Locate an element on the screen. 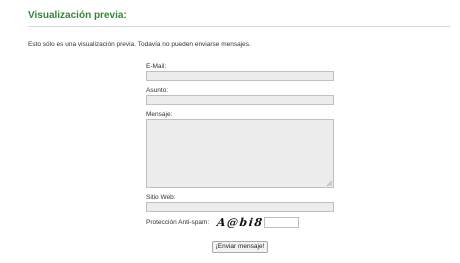 The width and height of the screenshot is (460, 263). title-divider is located at coordinates (239, 26).